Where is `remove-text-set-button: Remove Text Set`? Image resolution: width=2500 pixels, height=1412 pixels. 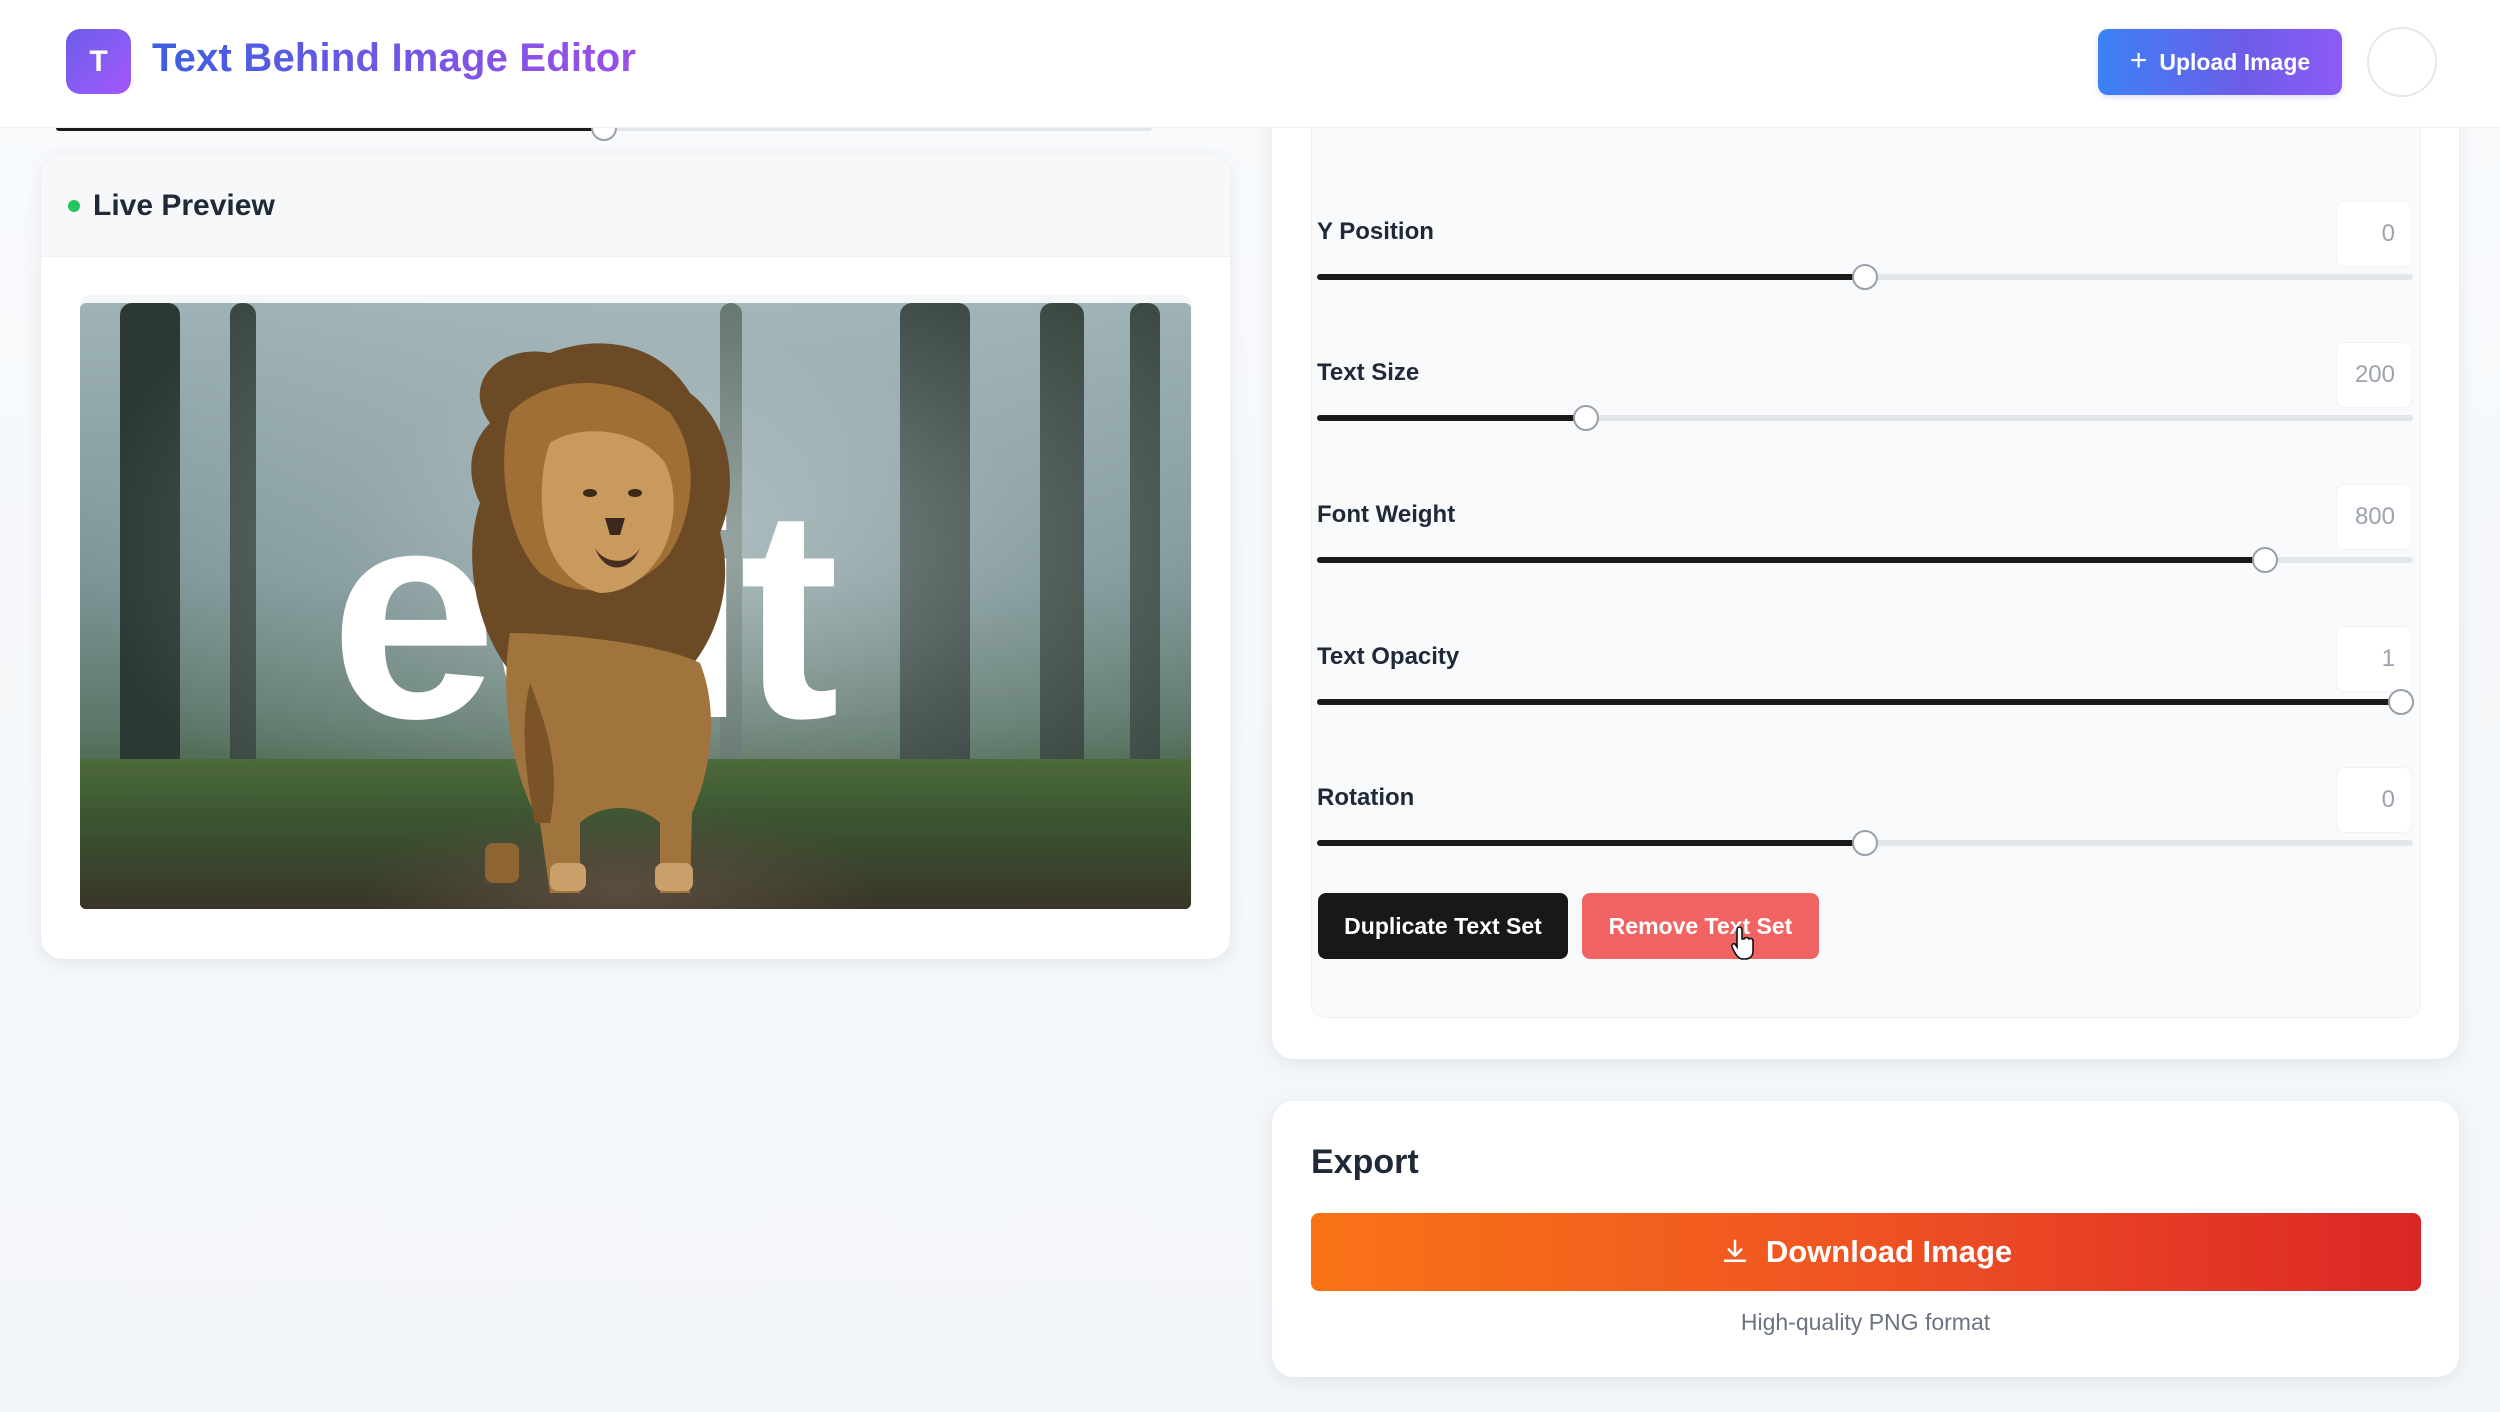
remove-text-set-button: Remove Text Set is located at coordinates (1700, 926).